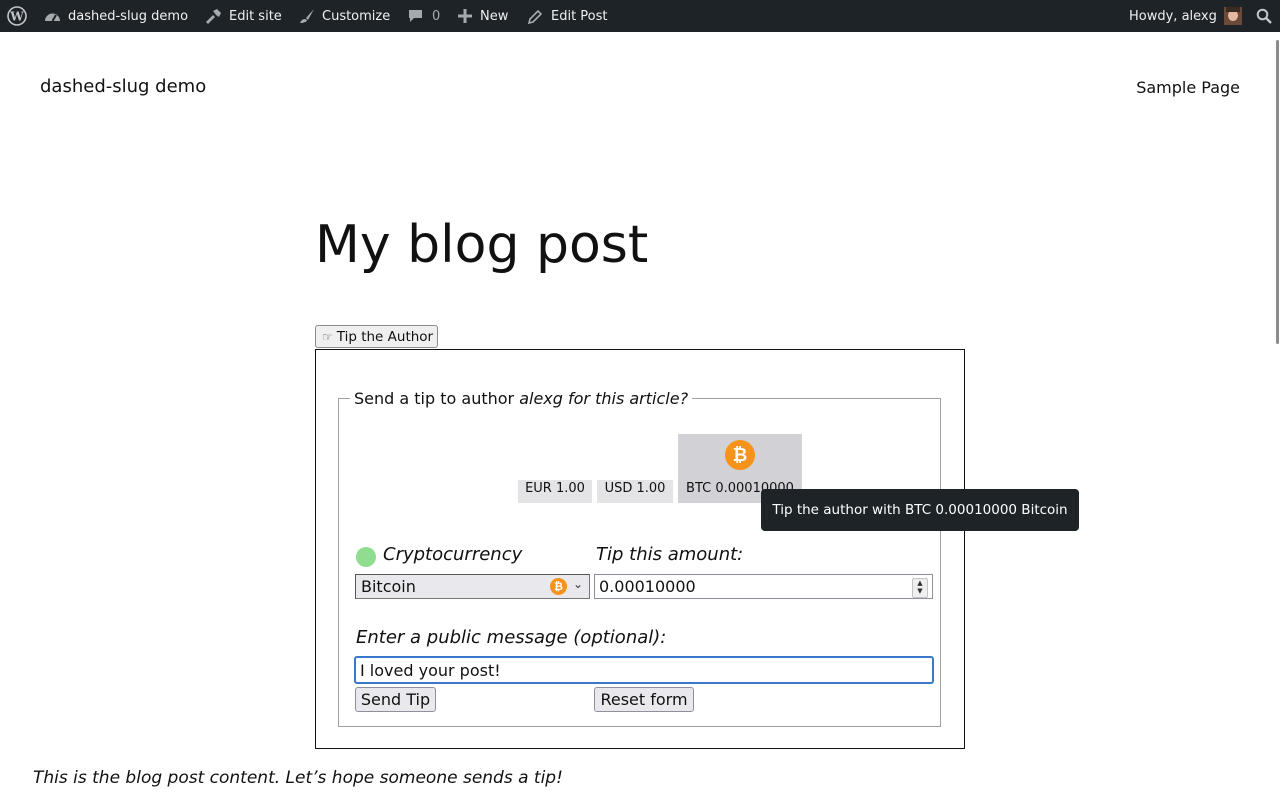 The width and height of the screenshot is (1280, 800). I want to click on pointing-hand-icon: ☞, so click(327, 336).